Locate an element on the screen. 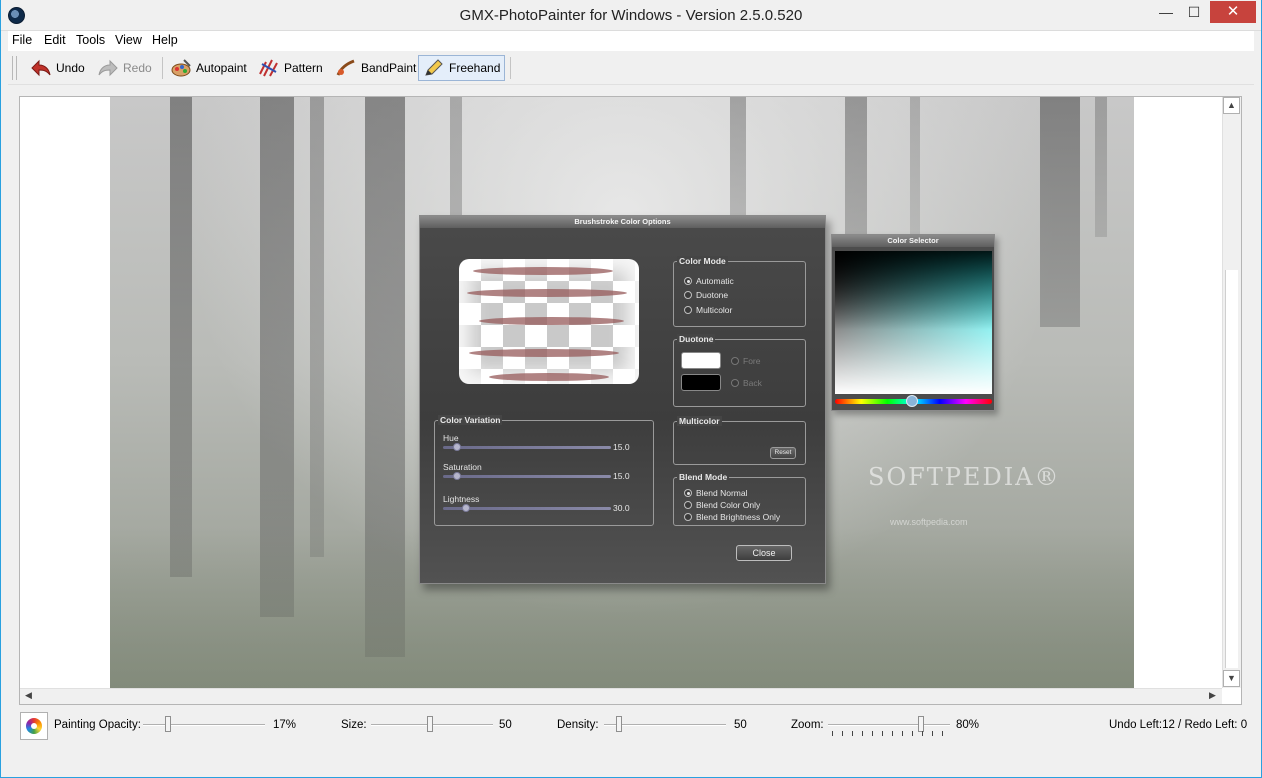 The height and width of the screenshot is (778, 1262). color-mode-group: Color Mode Automatic Duotone Multicolor is located at coordinates (739, 291).